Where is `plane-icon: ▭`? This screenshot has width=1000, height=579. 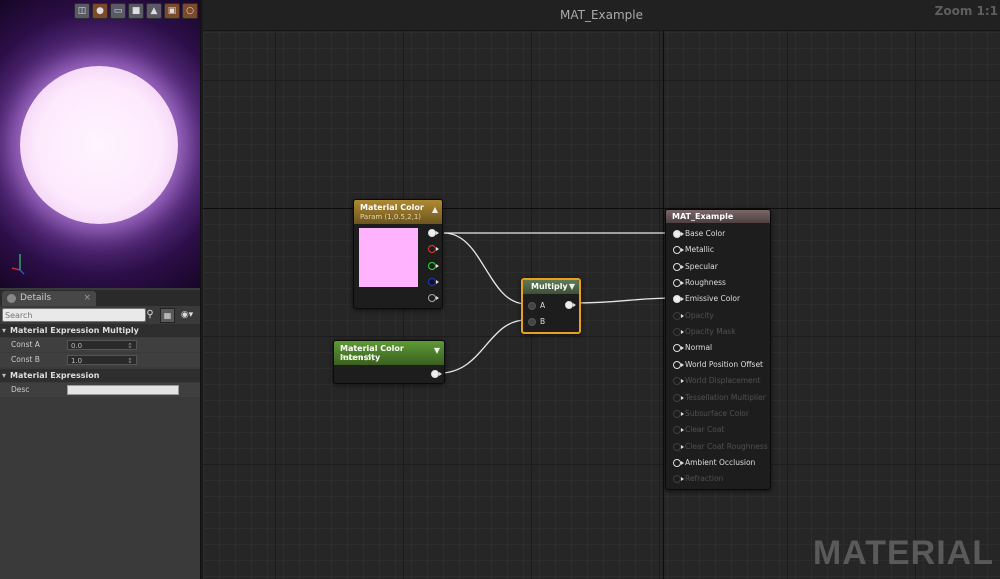 plane-icon: ▭ is located at coordinates (118, 11).